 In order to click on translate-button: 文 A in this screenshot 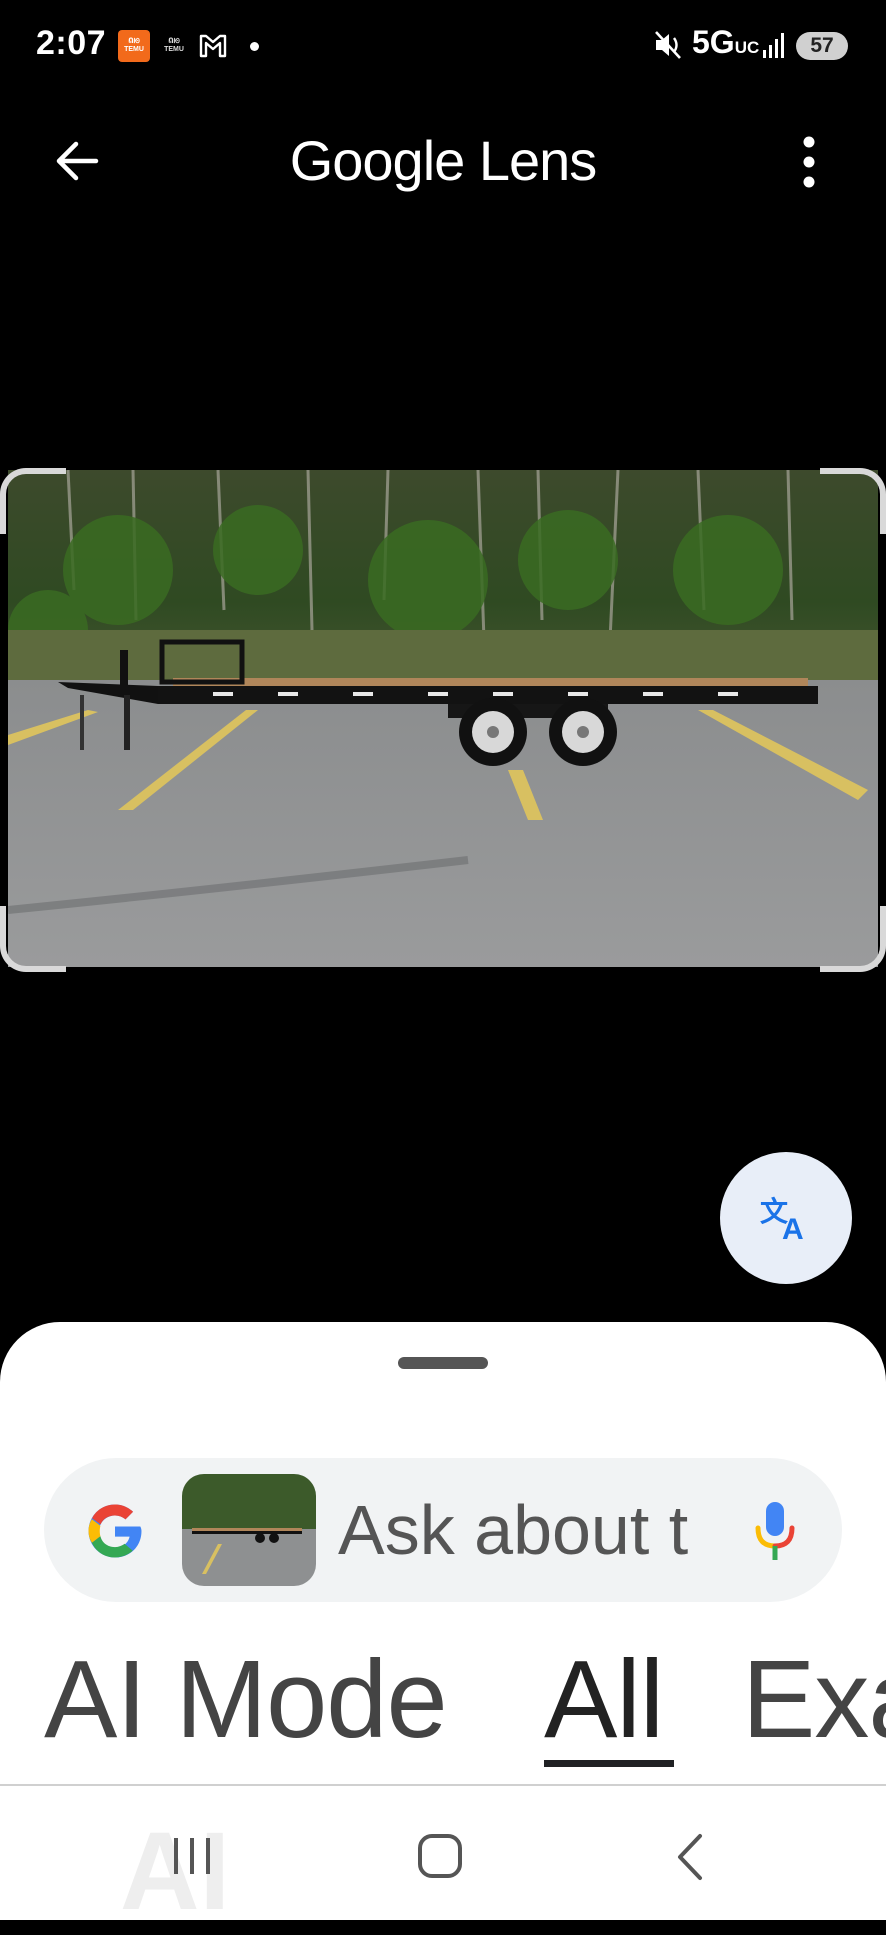, I will do `click(786, 1218)`.